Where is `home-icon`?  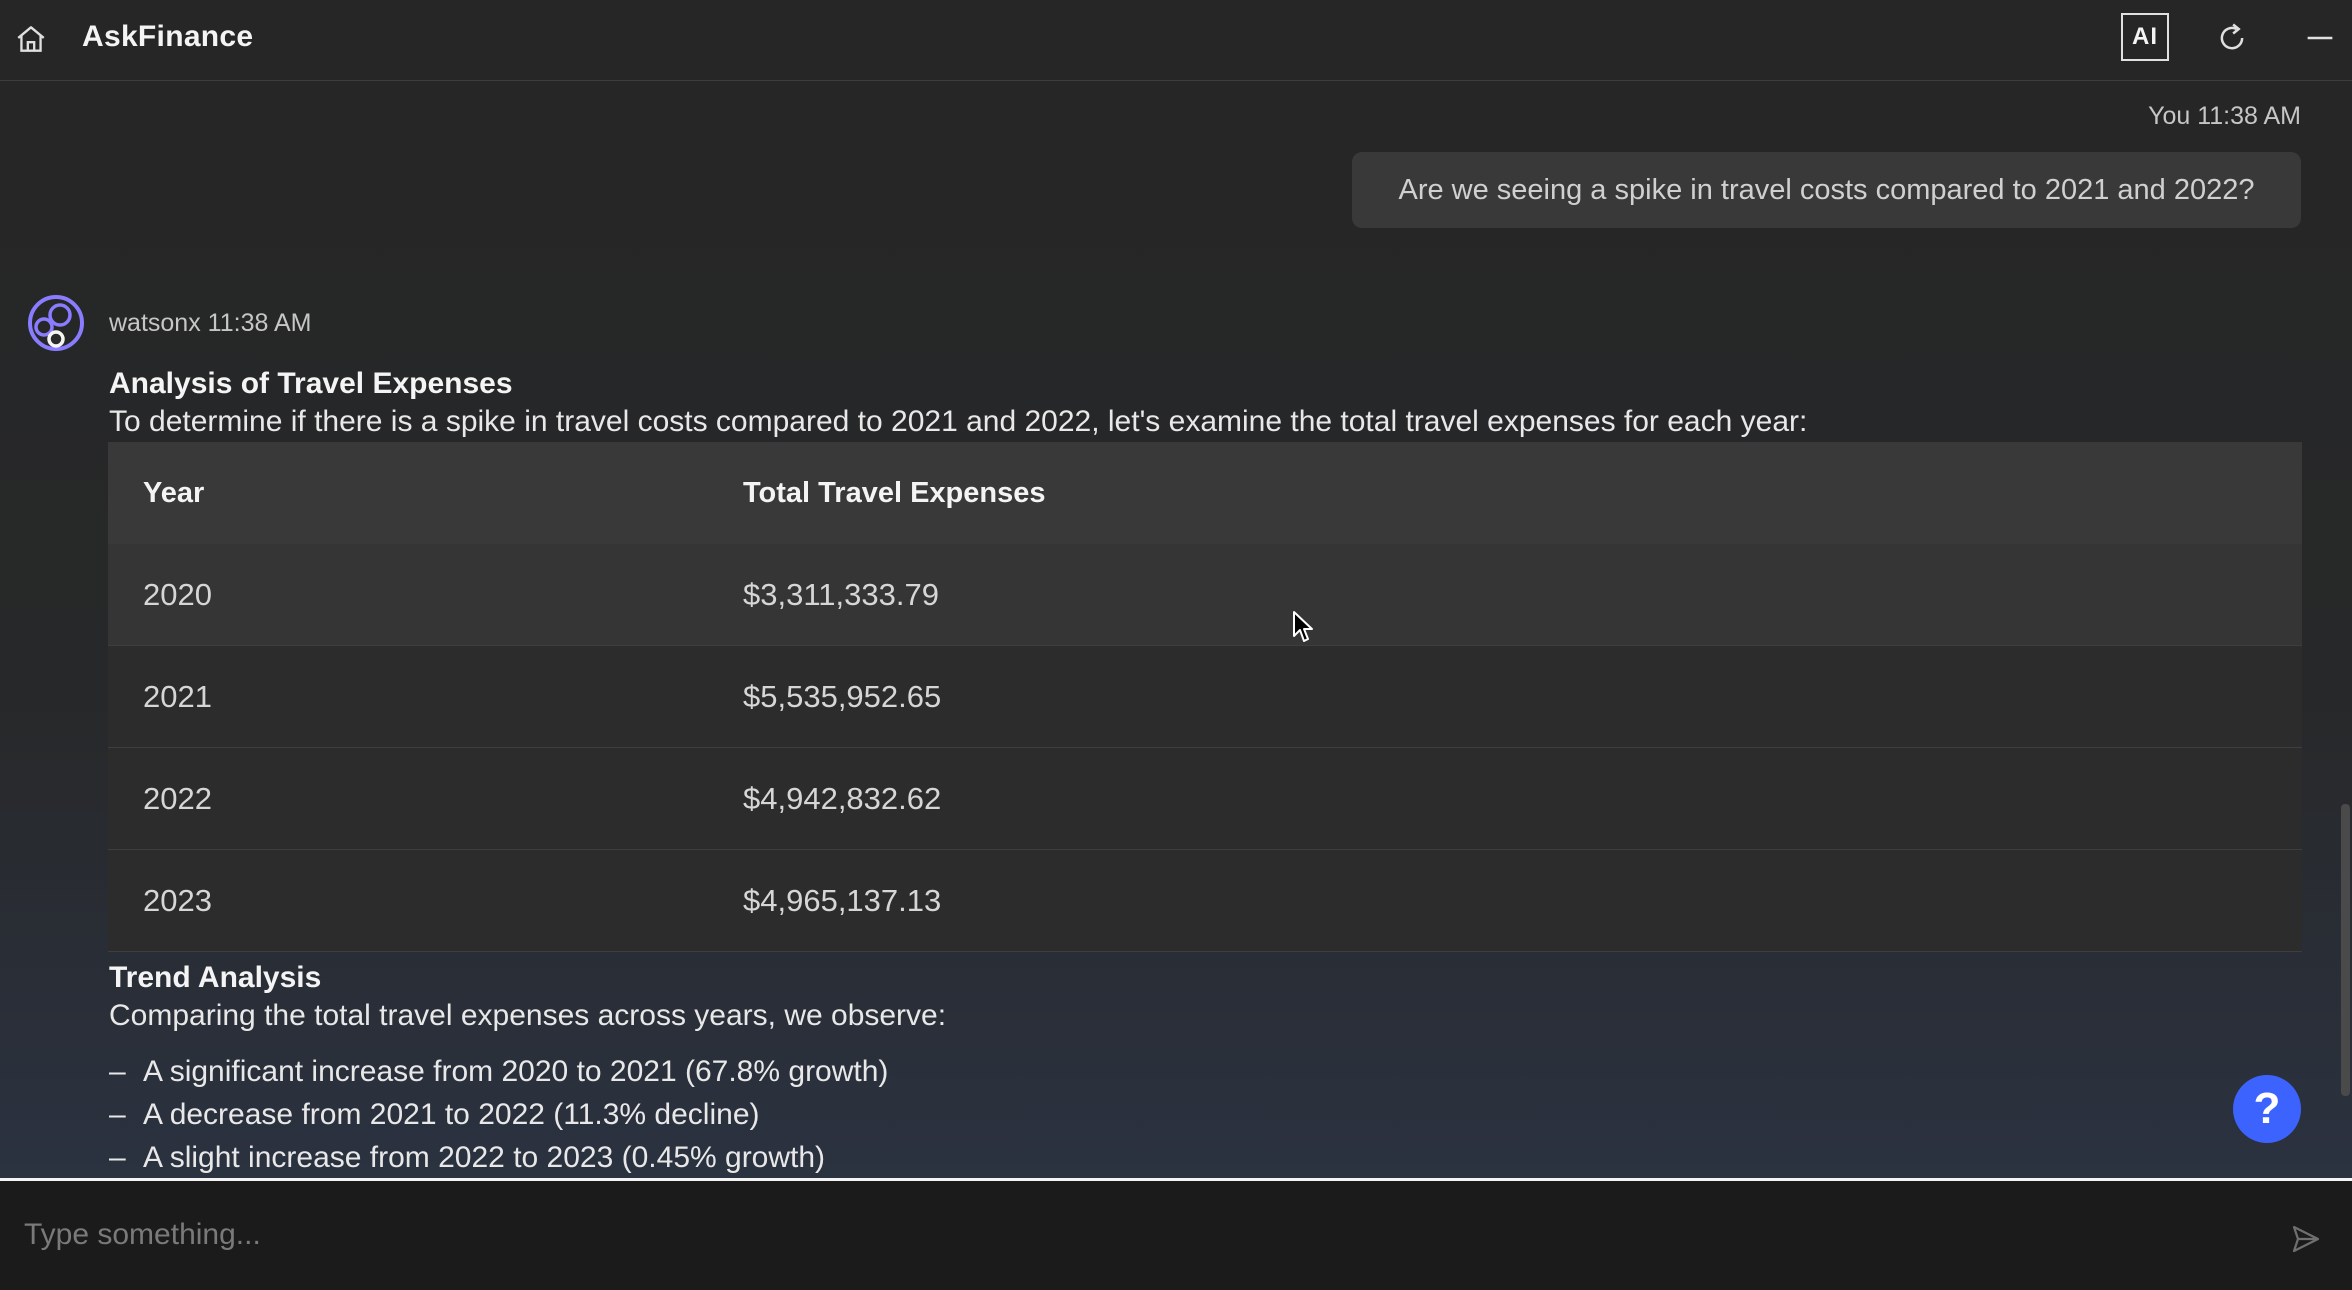
home-icon is located at coordinates (31, 39).